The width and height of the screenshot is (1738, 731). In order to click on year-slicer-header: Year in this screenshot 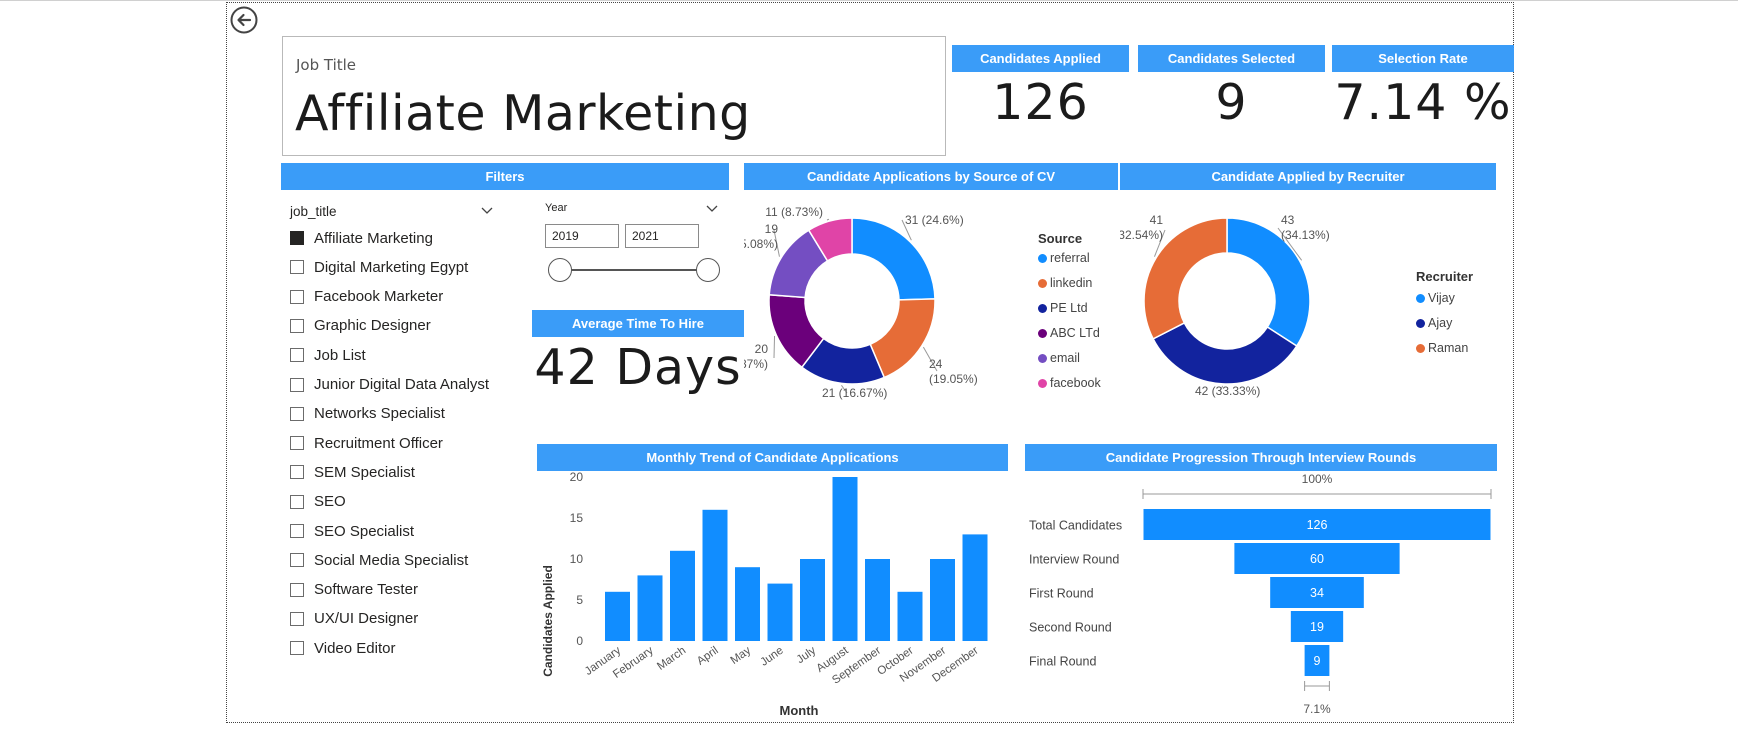, I will do `click(632, 210)`.